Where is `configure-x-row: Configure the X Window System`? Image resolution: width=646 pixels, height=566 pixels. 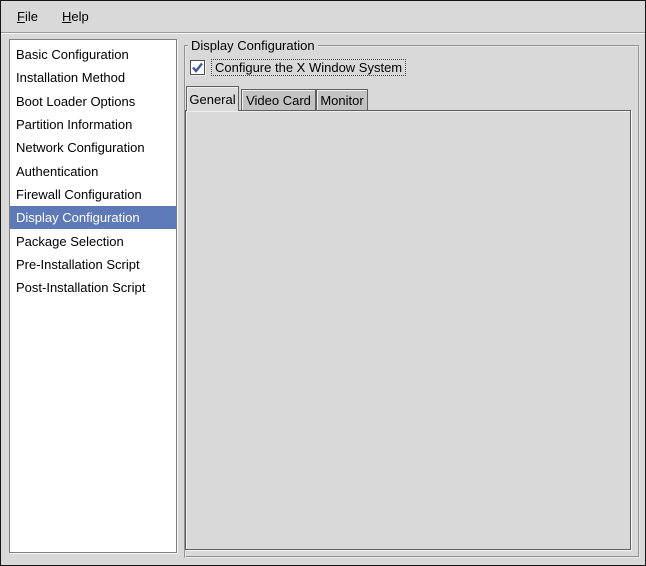 configure-x-row: Configure the X Window System is located at coordinates (298, 67).